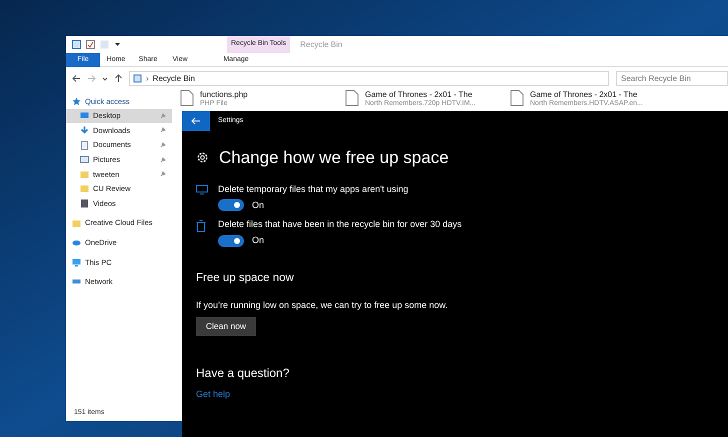 Image resolution: width=728 pixels, height=437 pixels. What do you see at coordinates (369, 78) in the screenshot?
I see `address-bar: › Recycle Bin` at bounding box center [369, 78].